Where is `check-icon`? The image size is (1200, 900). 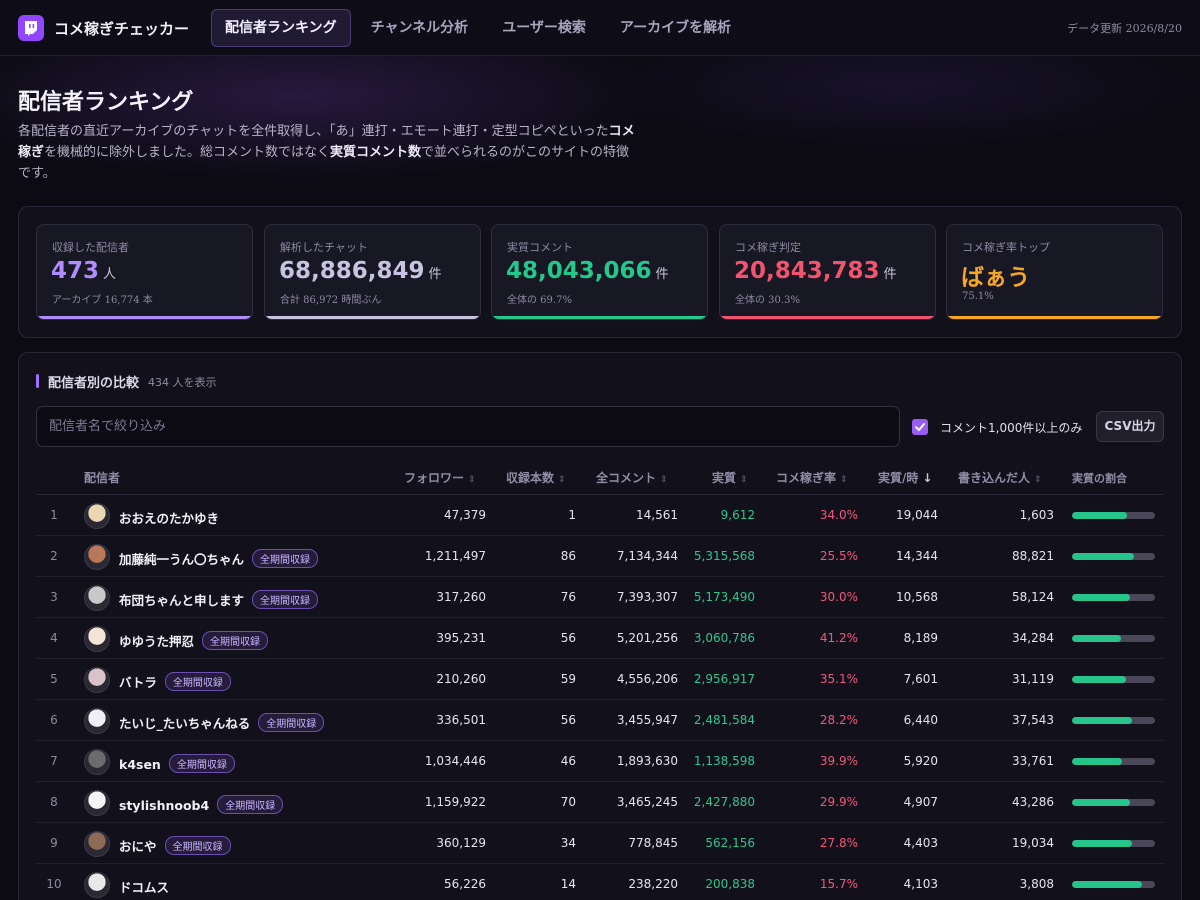
check-icon is located at coordinates (920, 427).